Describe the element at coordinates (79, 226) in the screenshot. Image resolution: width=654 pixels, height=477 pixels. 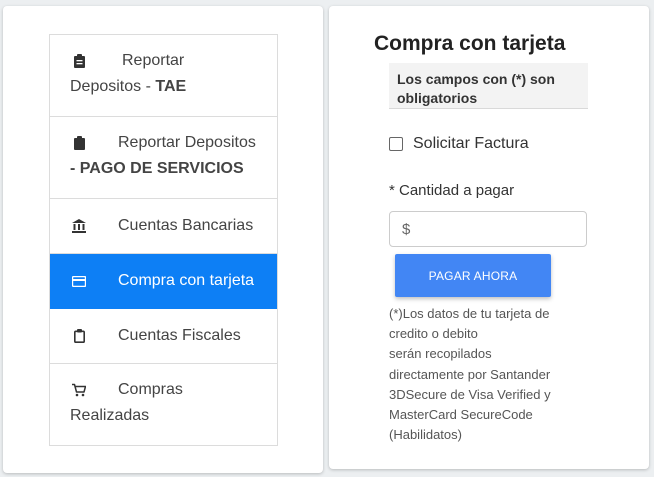
I see `bank-icon` at that location.